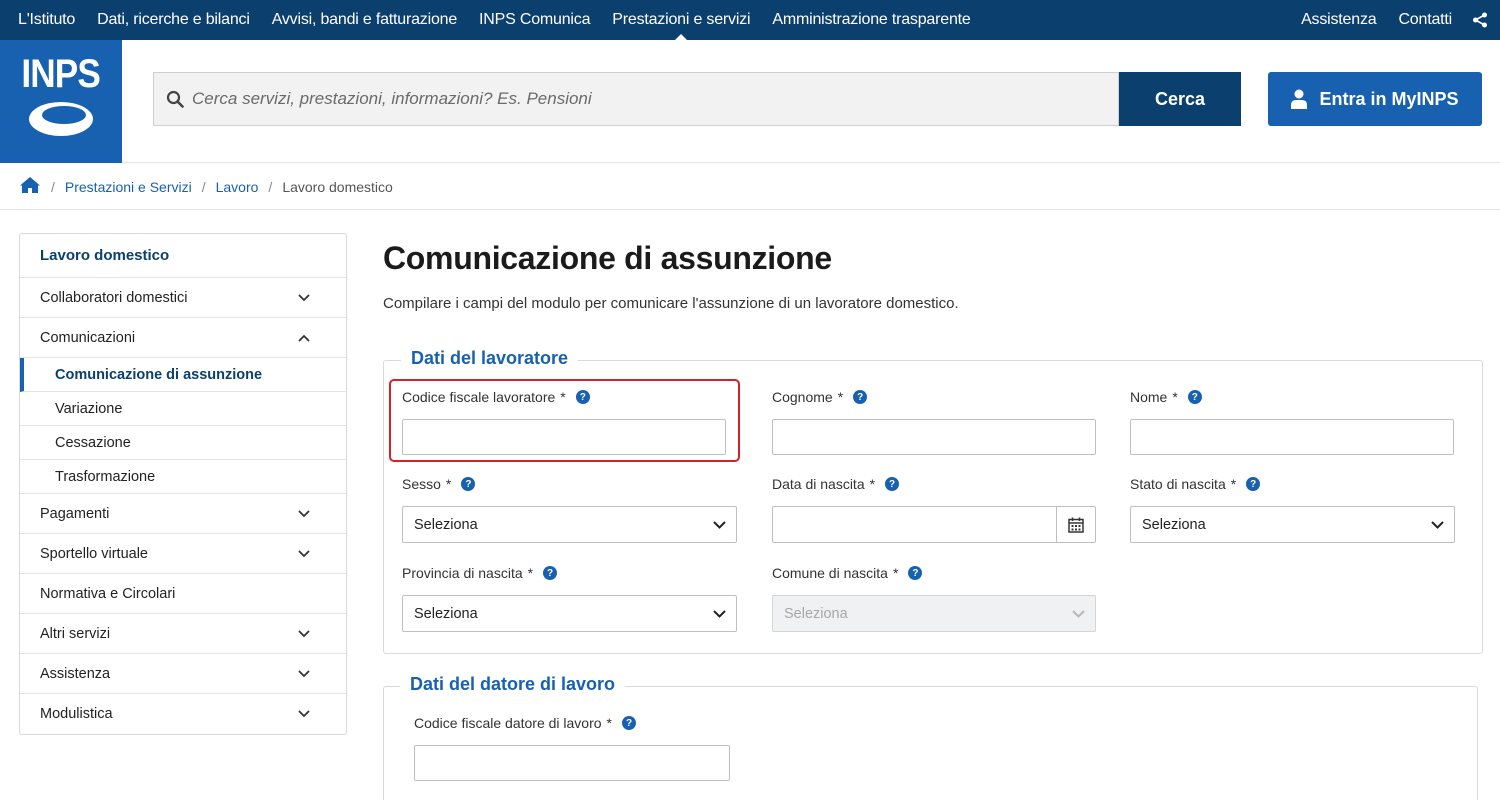  I want to click on sesso-field: Sesso * ? Seleziona, so click(569, 508).